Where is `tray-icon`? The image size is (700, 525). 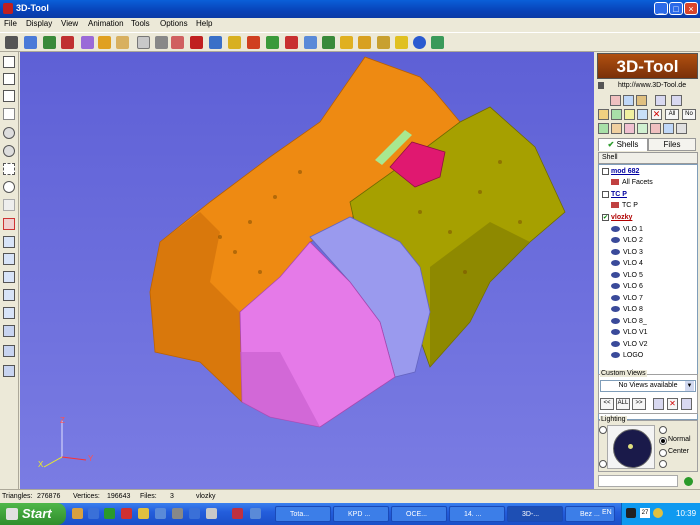
tray-icon is located at coordinates (658, 513).